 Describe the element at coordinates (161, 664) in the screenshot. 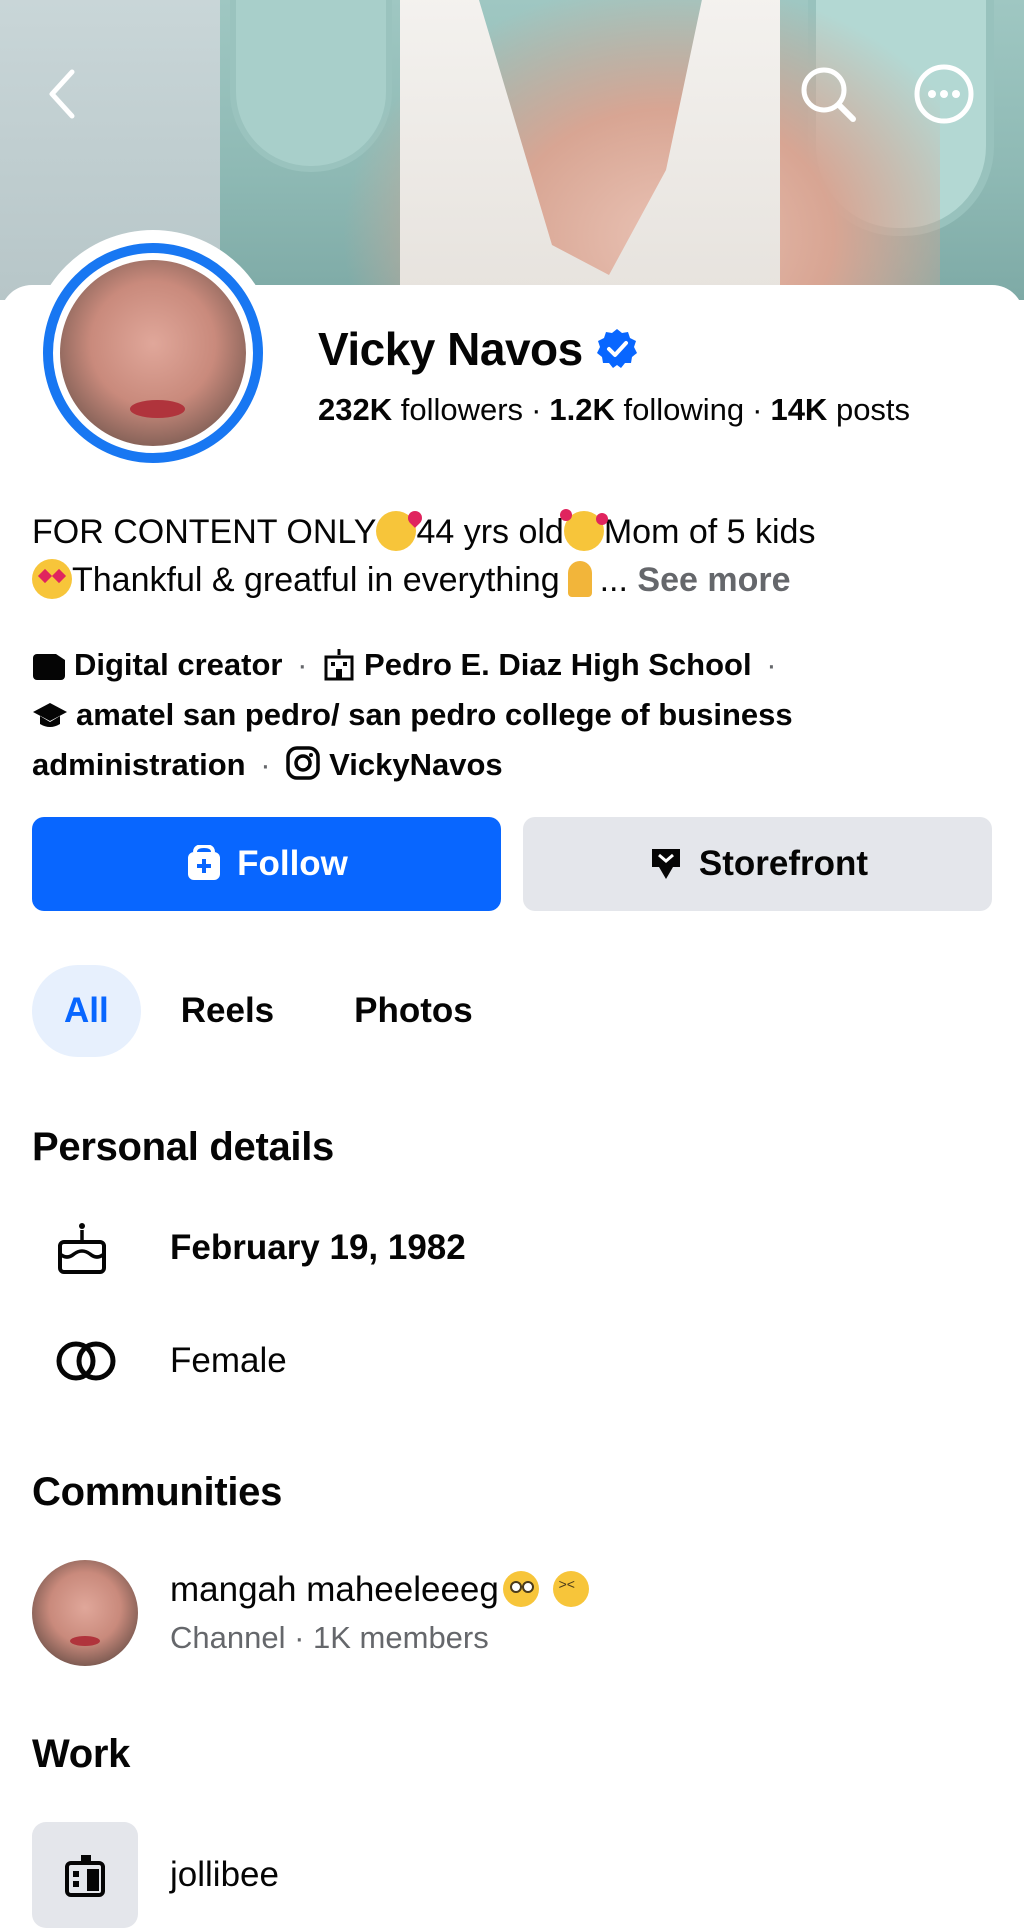

I see `intro-category: Digital creator` at that location.